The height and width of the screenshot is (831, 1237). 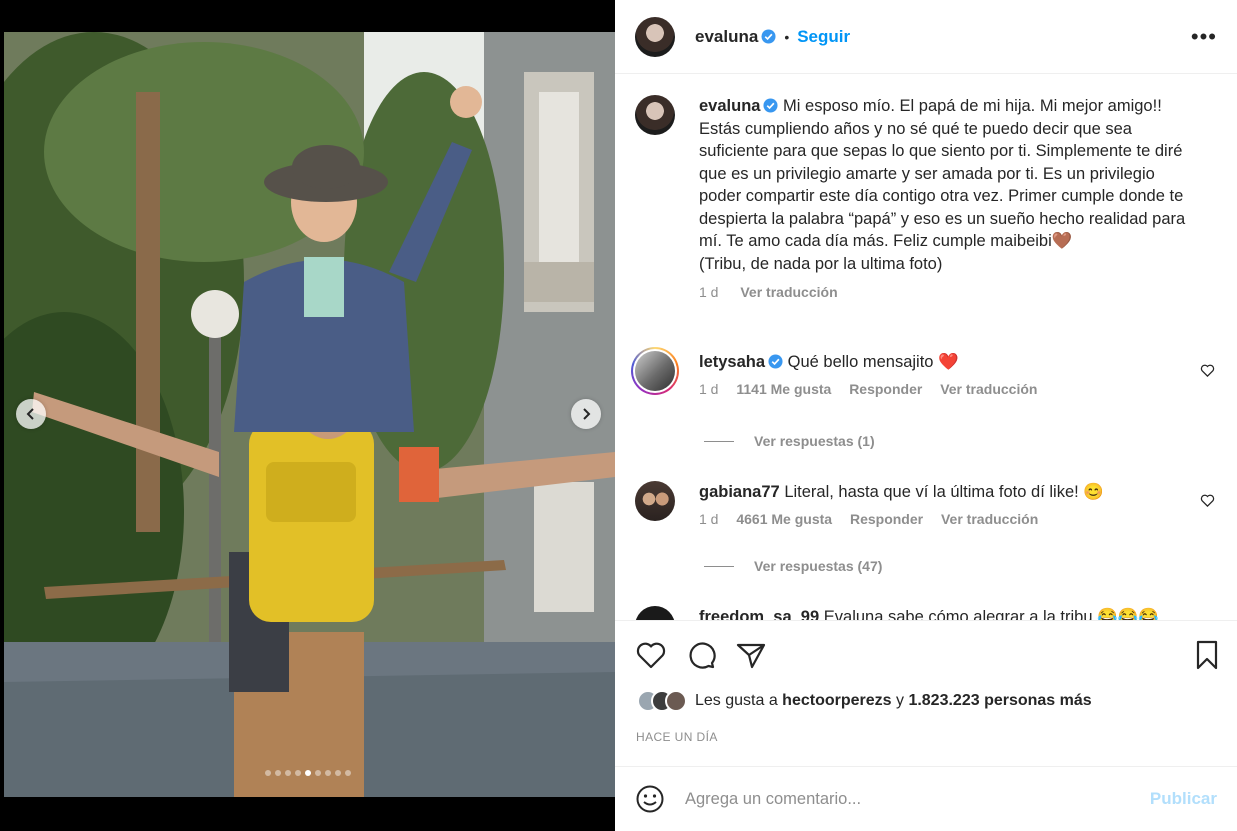 I want to click on likes-middle: y, so click(x=900, y=700).